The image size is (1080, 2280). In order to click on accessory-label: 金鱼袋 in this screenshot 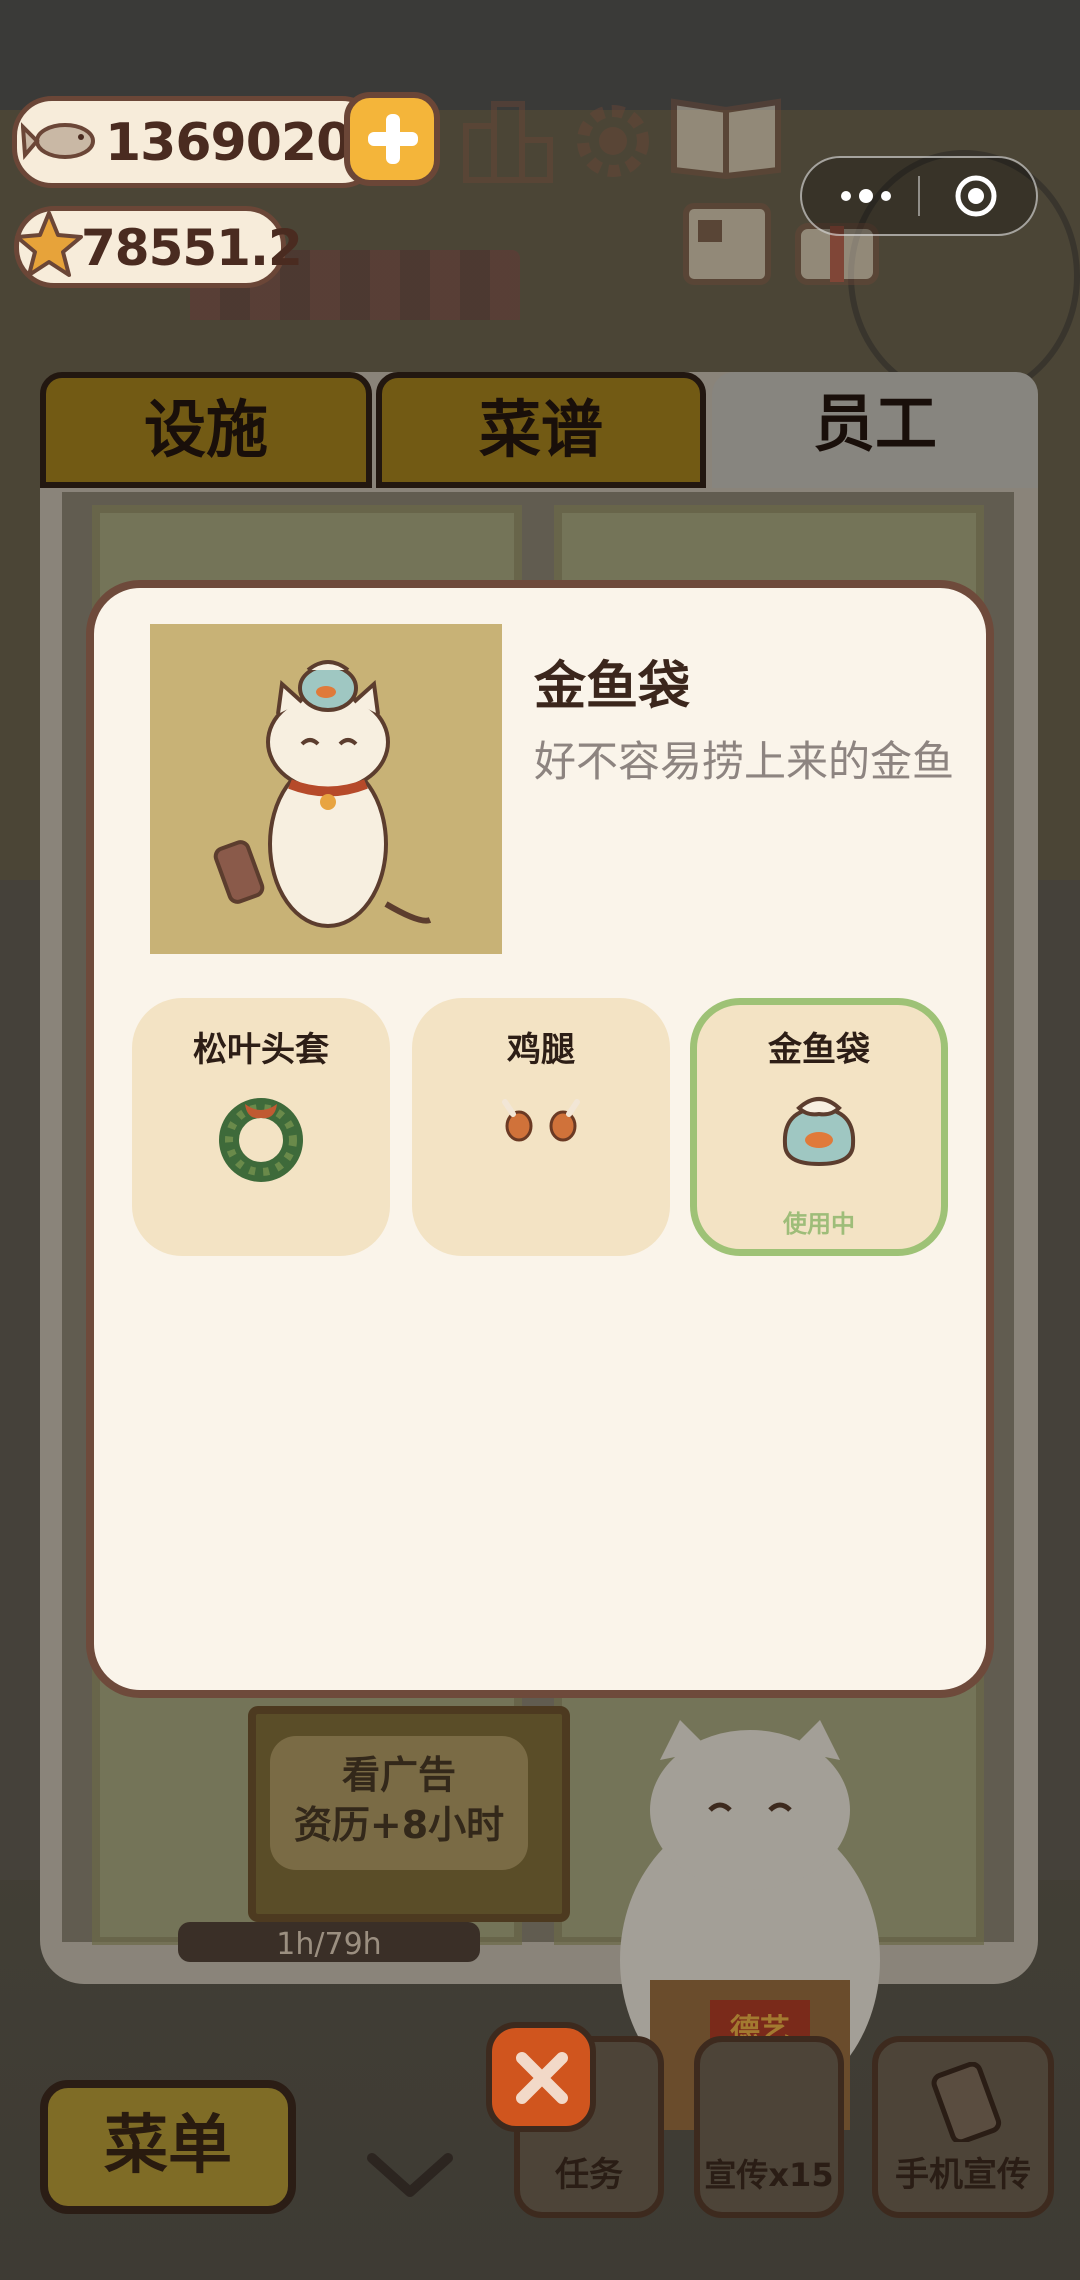, I will do `click(819, 1050)`.